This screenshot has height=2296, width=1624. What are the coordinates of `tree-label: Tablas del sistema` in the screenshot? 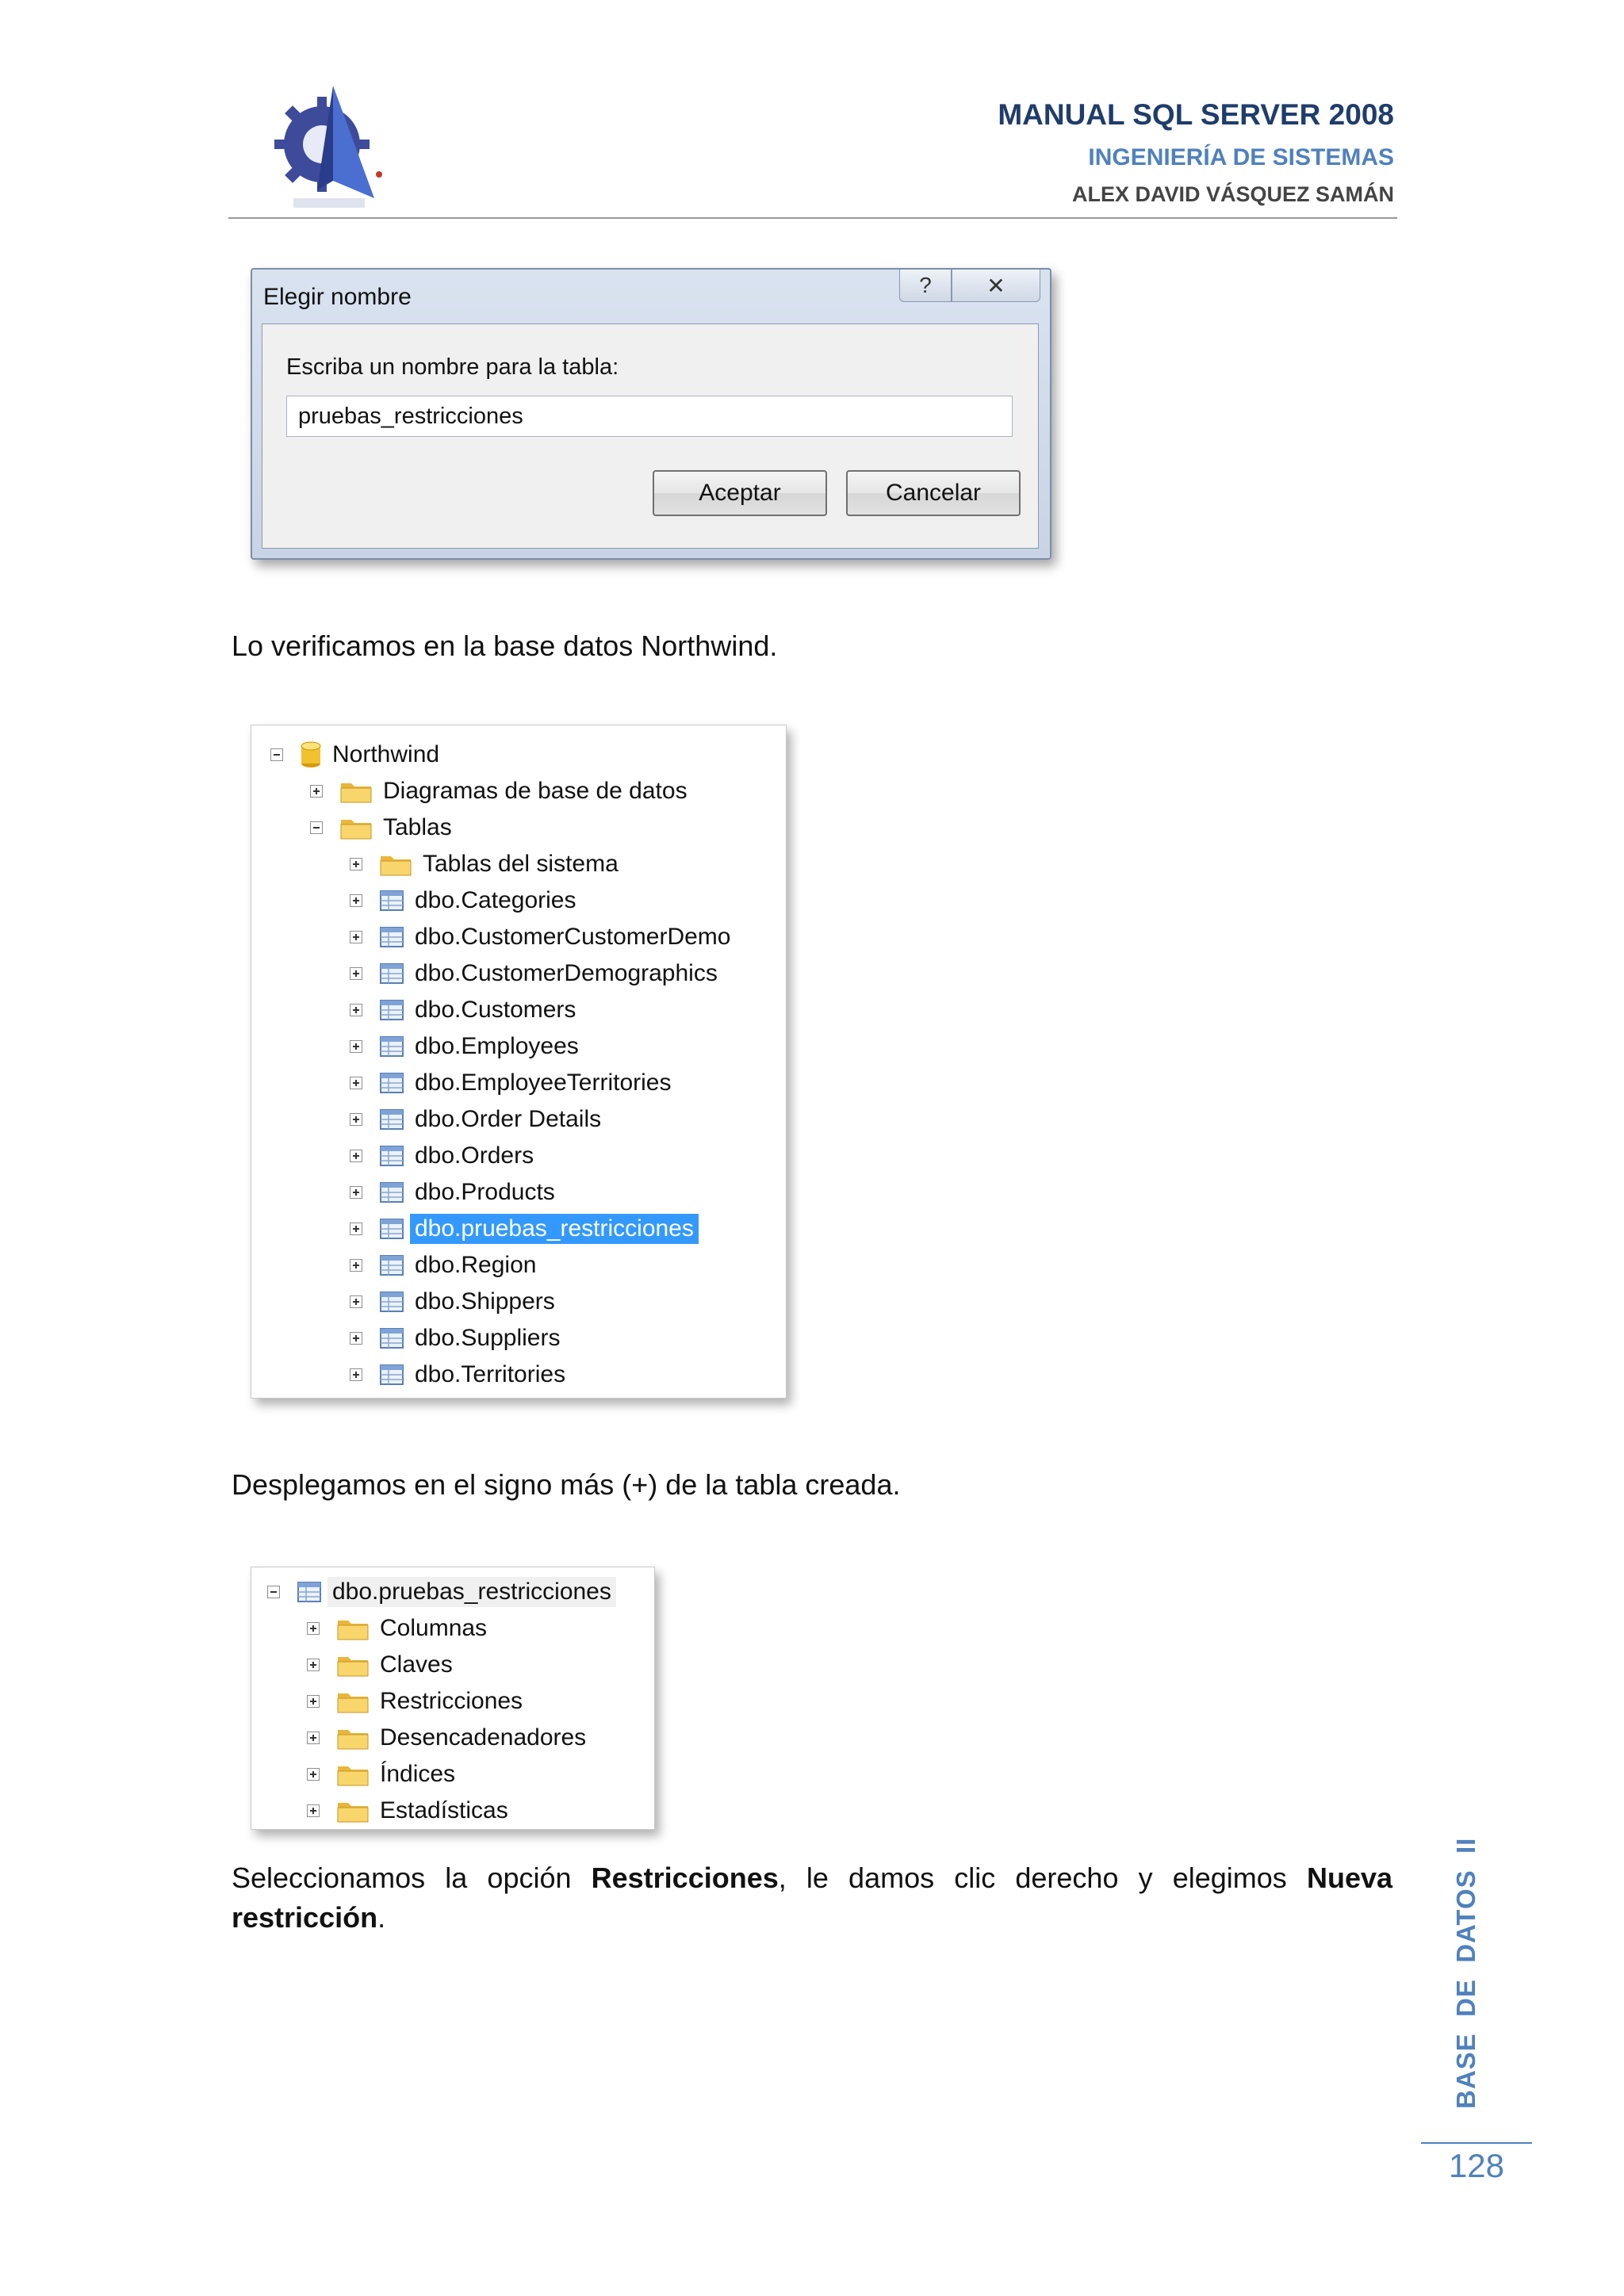 It's located at (521, 864).